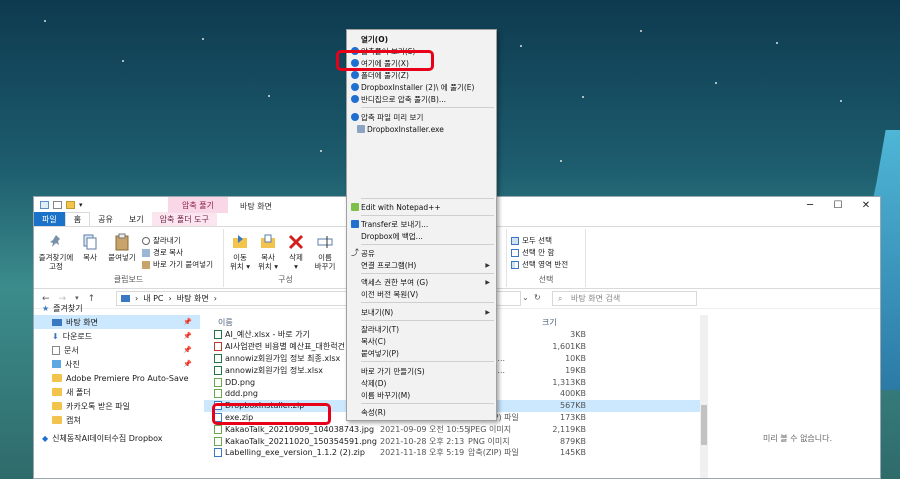 The width and height of the screenshot is (900, 479). Describe the element at coordinates (117, 406) in the screenshot. I see `nav-item-kakaotalk: 카카오톡 받은 파일` at that location.